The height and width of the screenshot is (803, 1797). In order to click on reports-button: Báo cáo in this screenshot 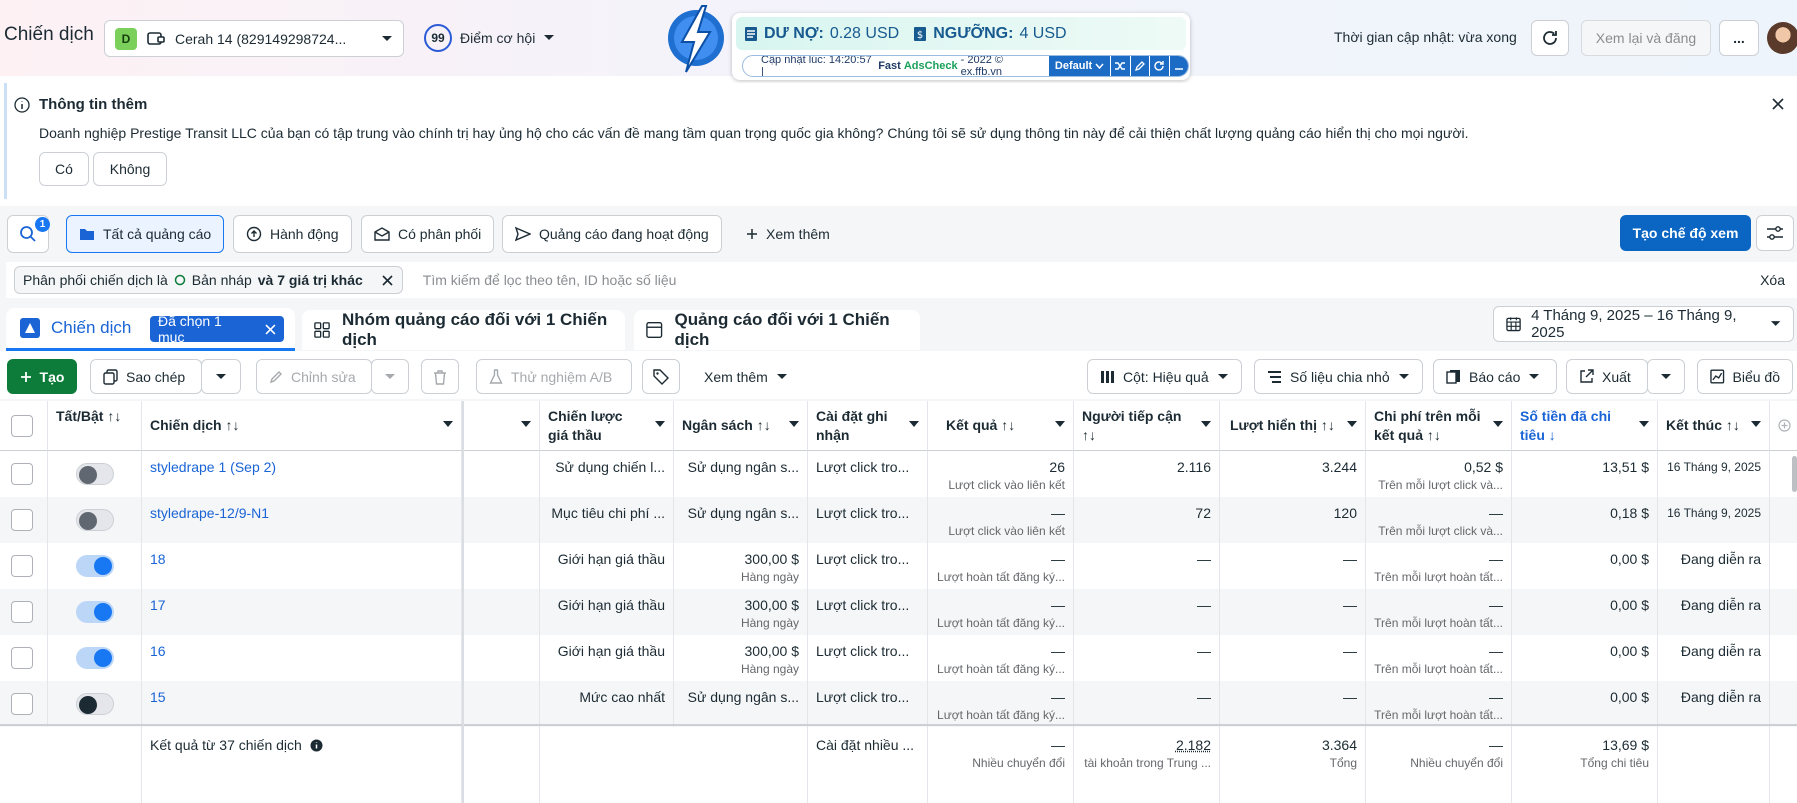, I will do `click(1495, 376)`.